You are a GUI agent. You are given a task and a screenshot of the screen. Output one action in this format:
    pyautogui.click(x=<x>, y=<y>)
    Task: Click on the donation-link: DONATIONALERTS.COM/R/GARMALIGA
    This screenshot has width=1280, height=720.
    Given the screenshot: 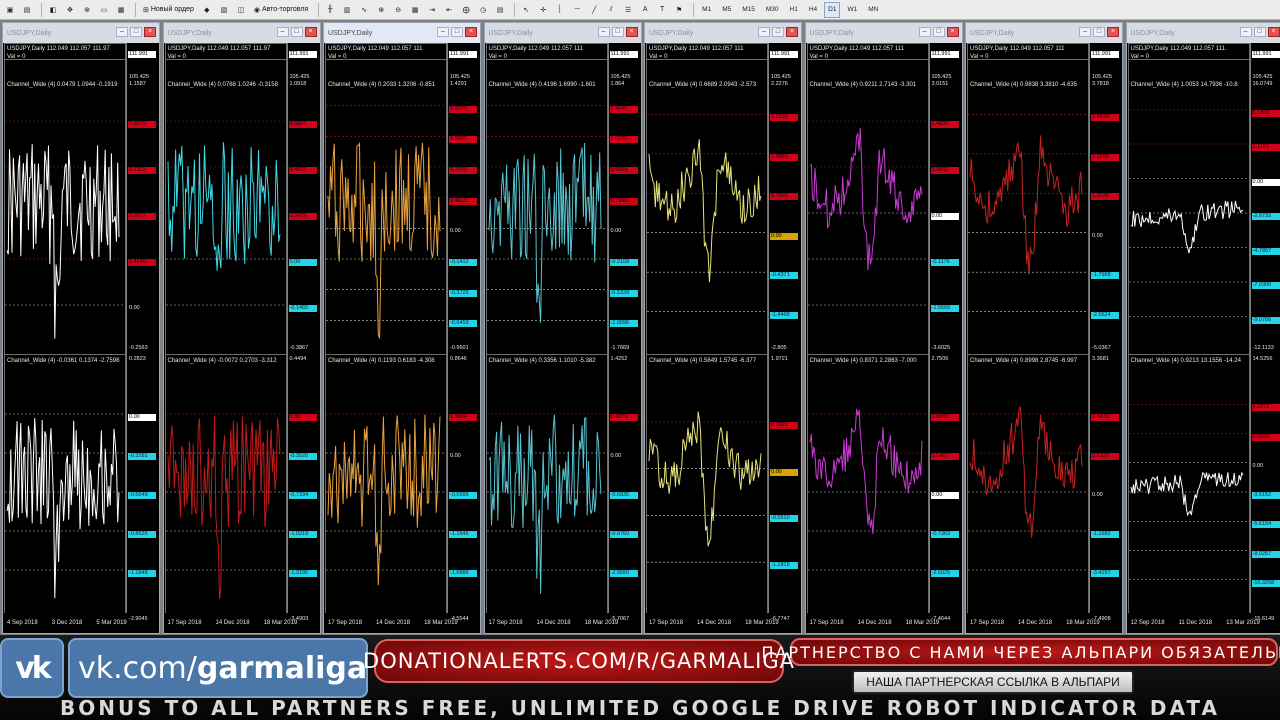 What is the action you would take?
    pyautogui.click(x=578, y=661)
    